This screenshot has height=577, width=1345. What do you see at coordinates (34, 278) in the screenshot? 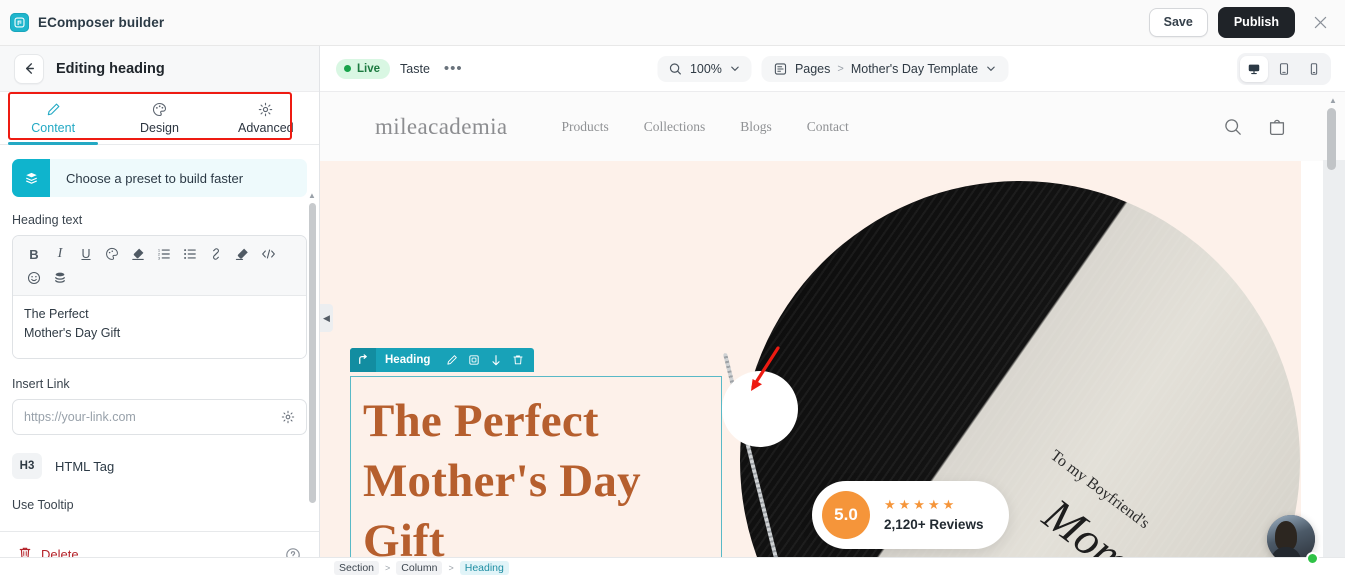
I see `emoji-icon` at bounding box center [34, 278].